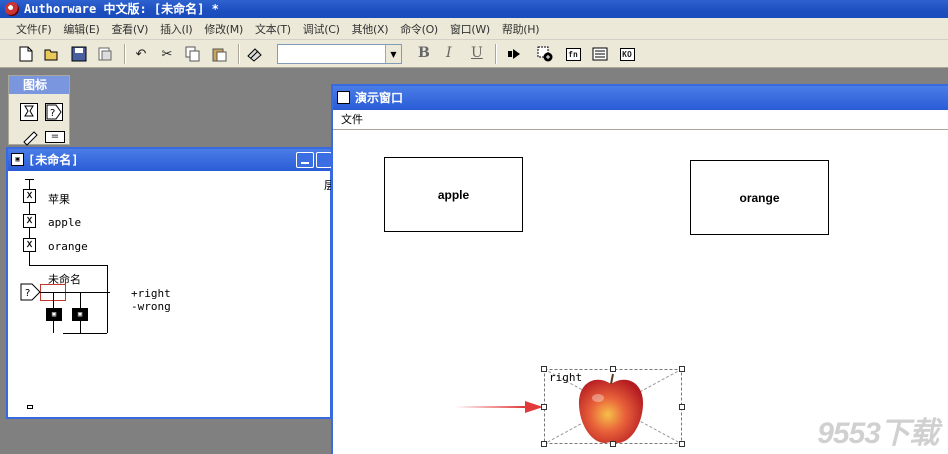  I want to click on display-icon-apple: Ⅹ, so click(29, 221).